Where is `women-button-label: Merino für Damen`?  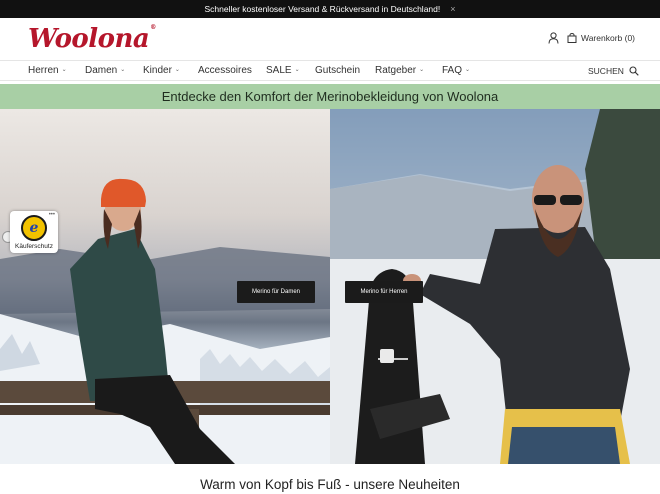
women-button-label: Merino für Damen is located at coordinates (276, 292).